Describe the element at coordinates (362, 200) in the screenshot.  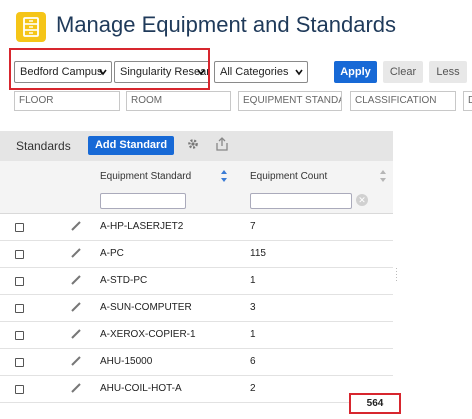
I see `clear-filter-icon: ✕` at that location.